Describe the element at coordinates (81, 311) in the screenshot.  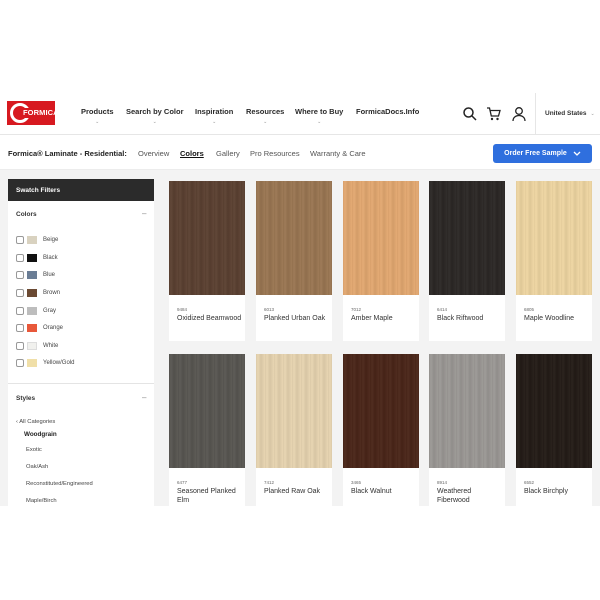
I see `color-filter-gray: Gray` at that location.